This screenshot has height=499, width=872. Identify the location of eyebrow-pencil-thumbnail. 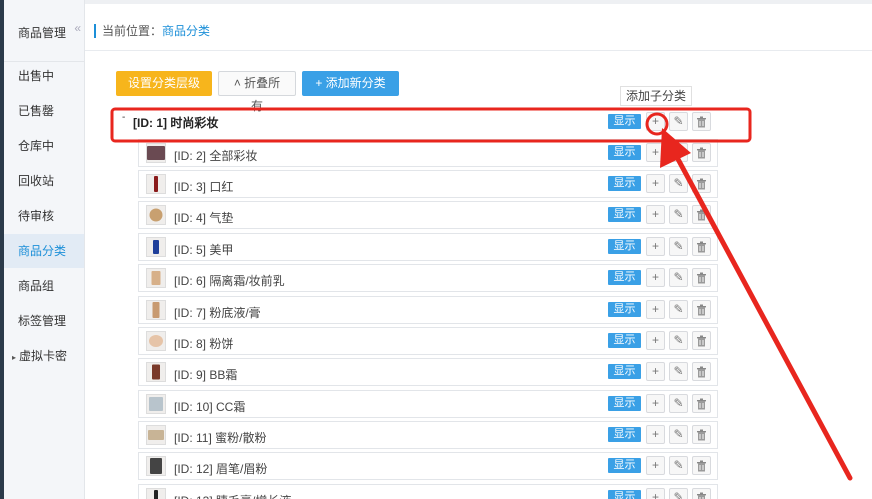
(156, 466).